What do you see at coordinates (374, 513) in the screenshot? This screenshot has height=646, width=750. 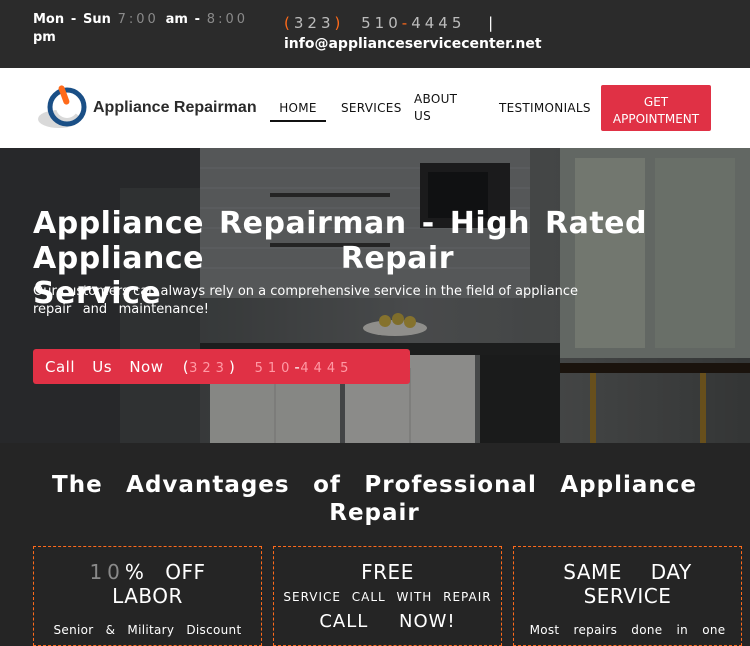 I see `advantages-title-line2: Repair` at bounding box center [374, 513].